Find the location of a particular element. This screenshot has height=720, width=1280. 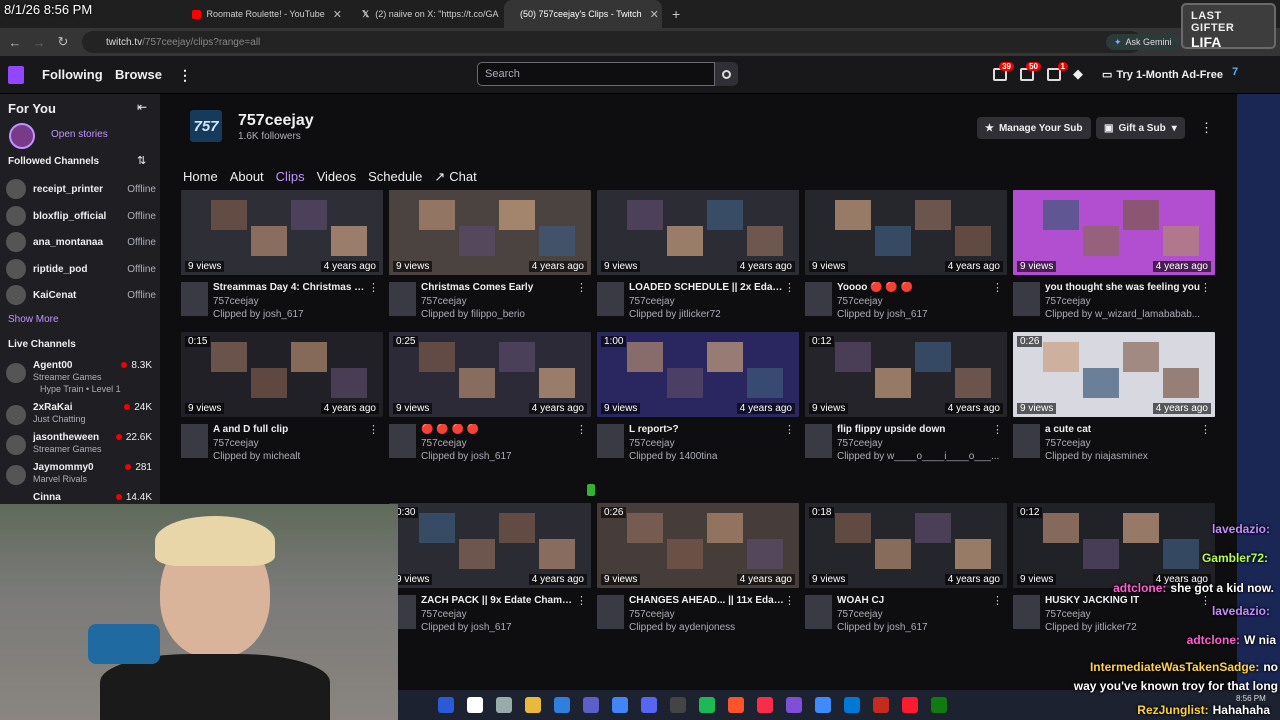

chat-username: lavedazio: is located at coordinates (1241, 529).